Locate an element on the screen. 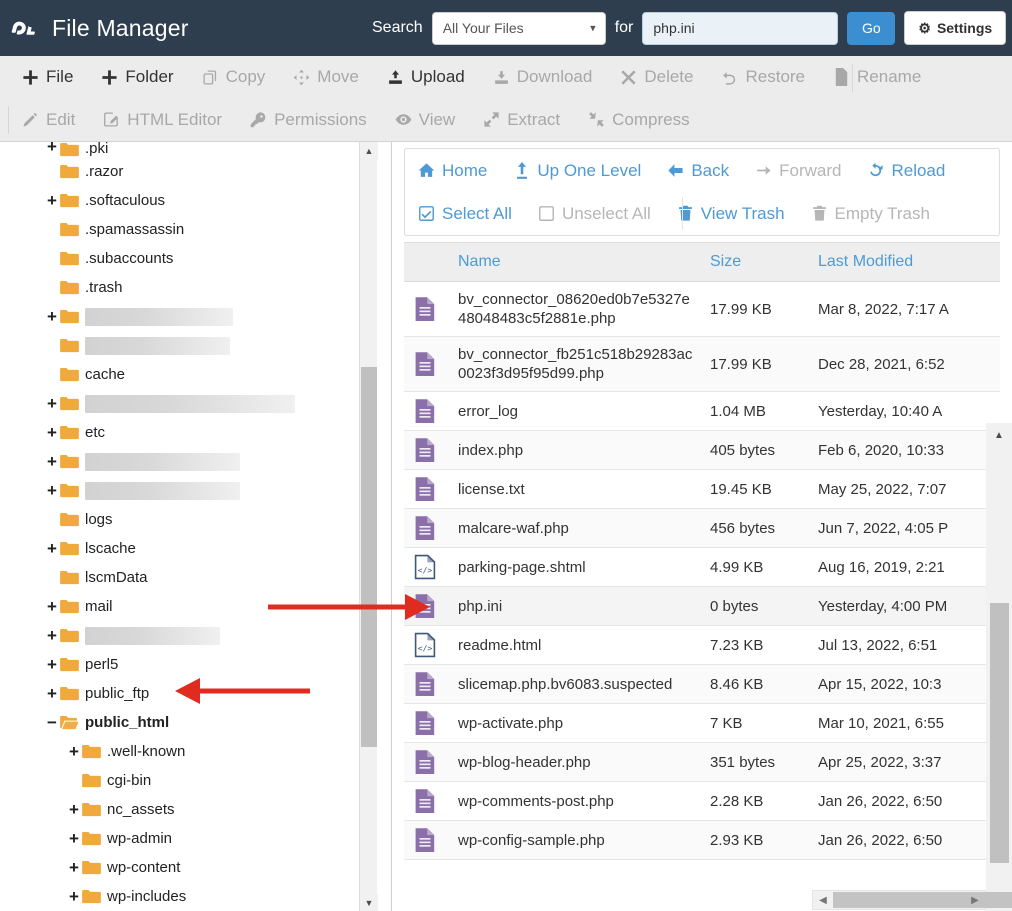 This screenshot has width=1012, height=911. search-go-button: Go is located at coordinates (871, 28).